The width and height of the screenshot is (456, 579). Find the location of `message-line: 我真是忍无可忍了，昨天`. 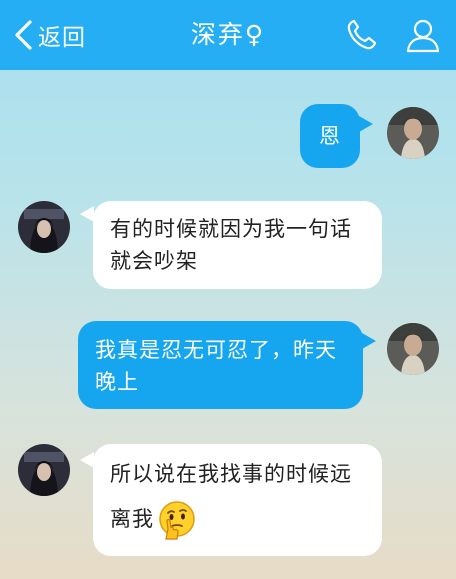

message-line: 我真是忍无可忍了，昨天 is located at coordinates (216, 350).